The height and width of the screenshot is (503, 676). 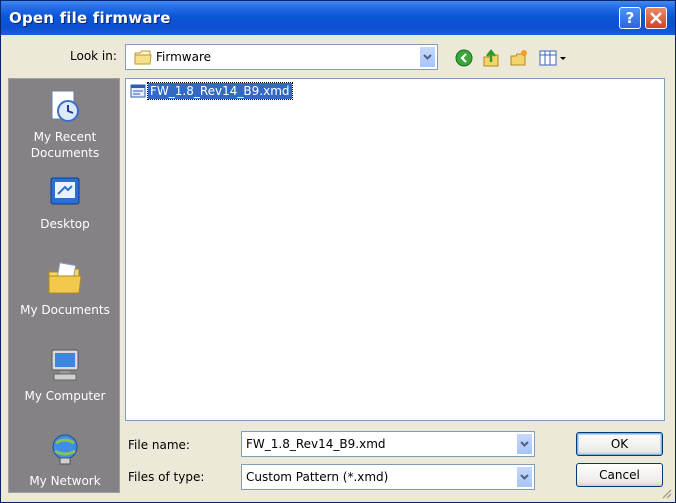 I want to click on file-name-dropdown-button, so click(x=524, y=444).